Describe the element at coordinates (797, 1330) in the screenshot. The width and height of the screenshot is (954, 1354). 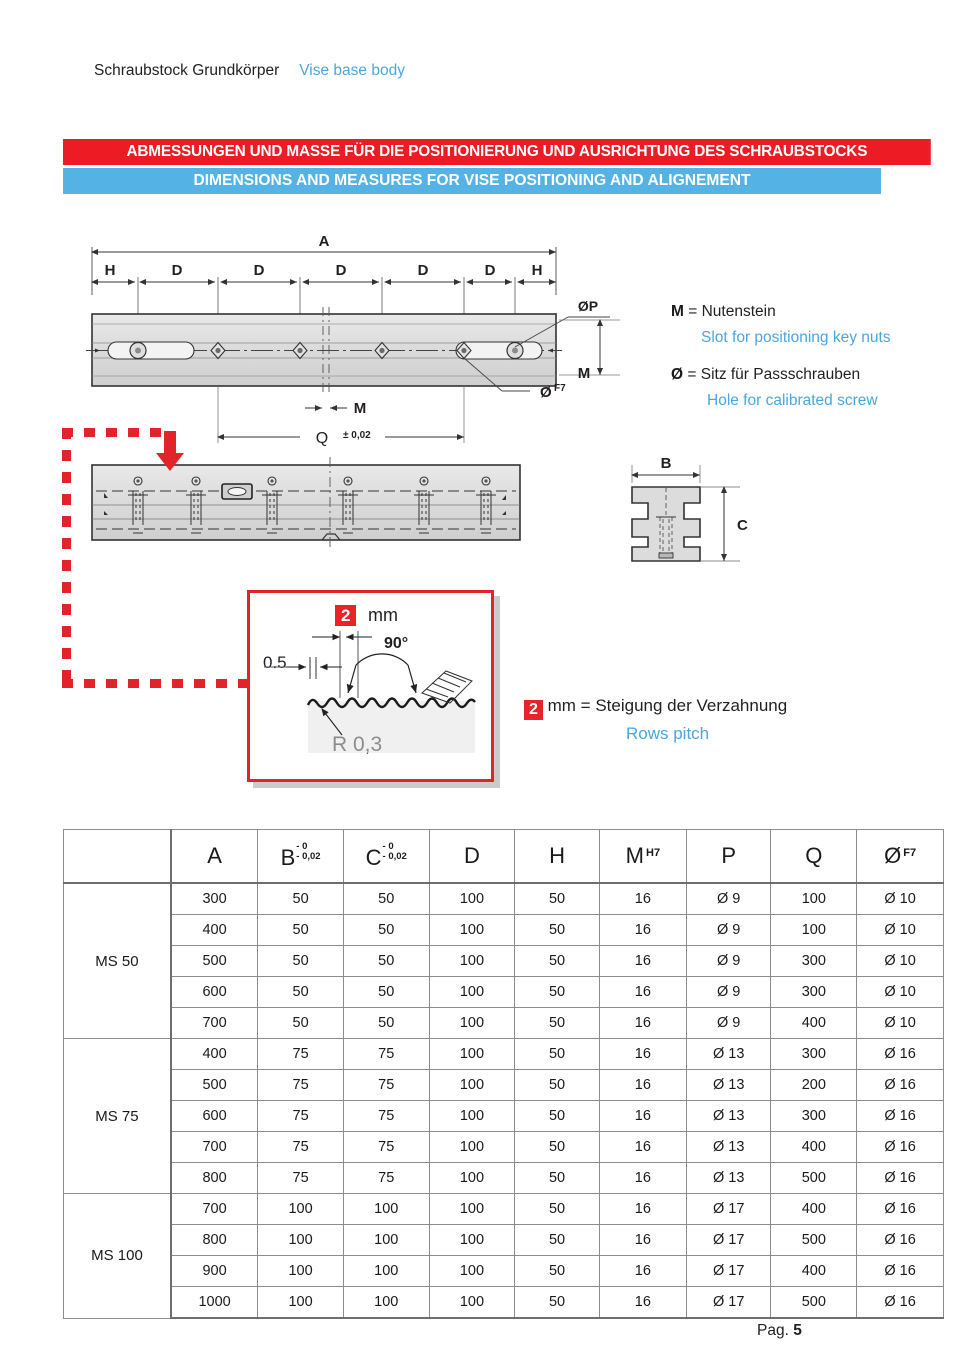
I see `footer-page-value: 5` at that location.